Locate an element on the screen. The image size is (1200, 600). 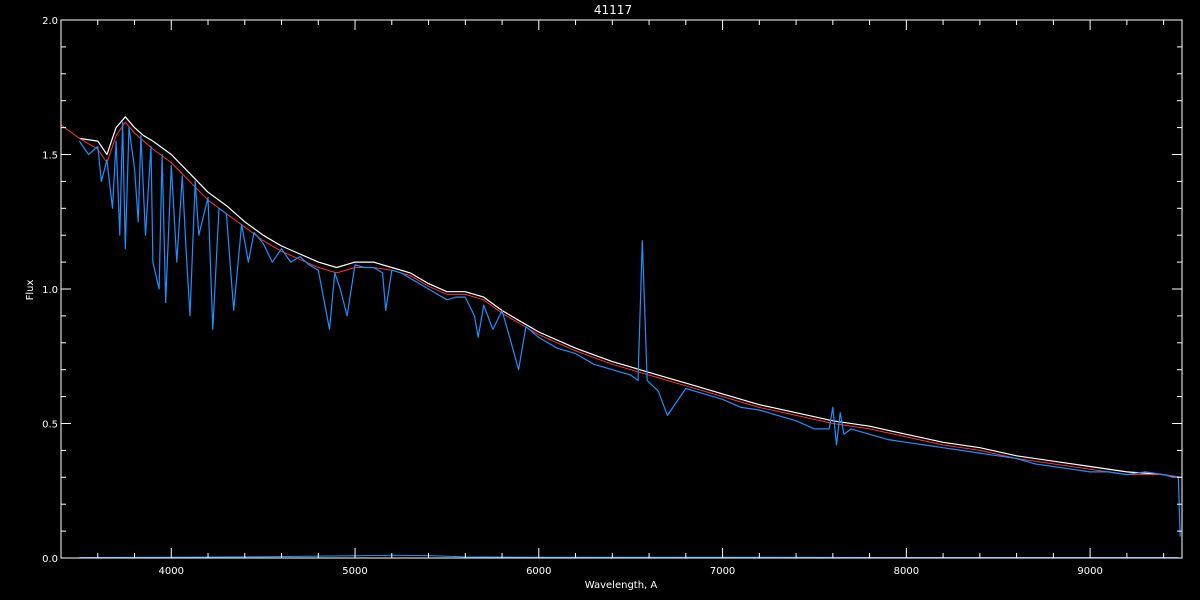
x-axis-label: Wavelength, A is located at coordinates (621, 585).